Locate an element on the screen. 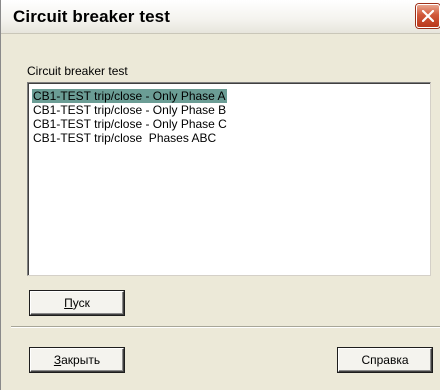 This screenshot has width=440, height=390. window-title: Circuit breaker test is located at coordinates (91, 16).